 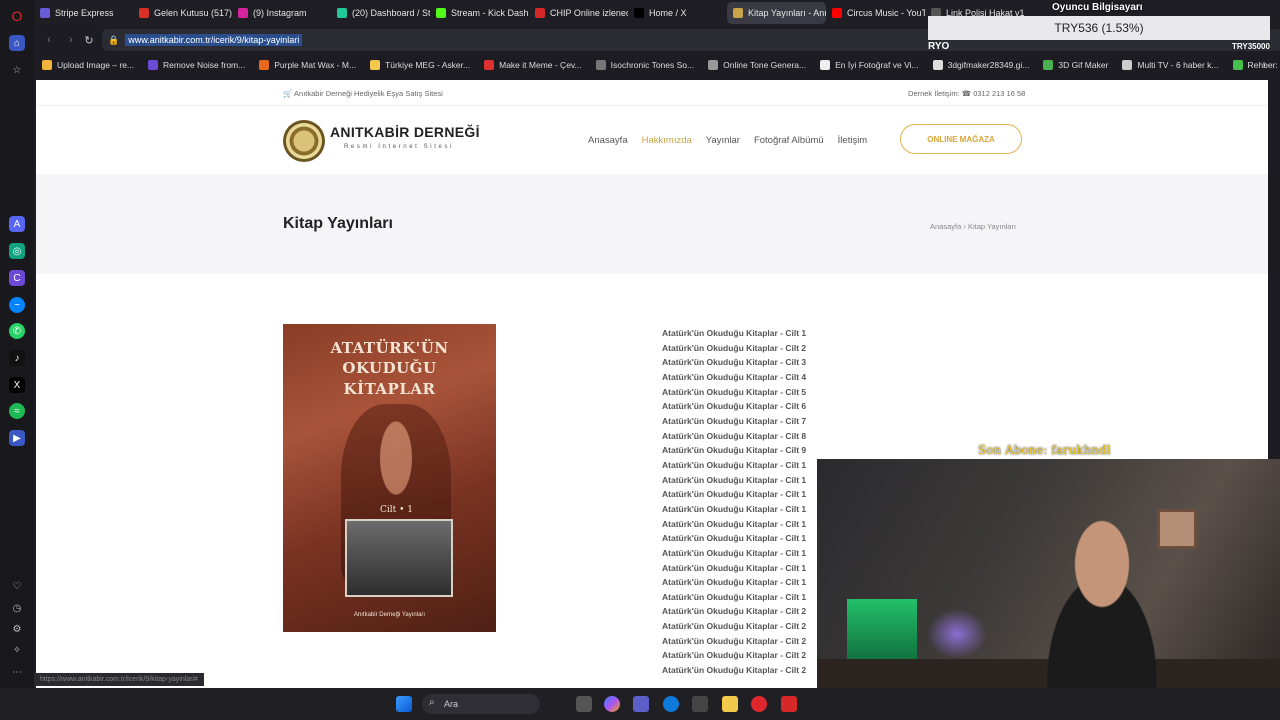 What do you see at coordinates (759, 704) in the screenshot?
I see `opera-taskbar-icon` at bounding box center [759, 704].